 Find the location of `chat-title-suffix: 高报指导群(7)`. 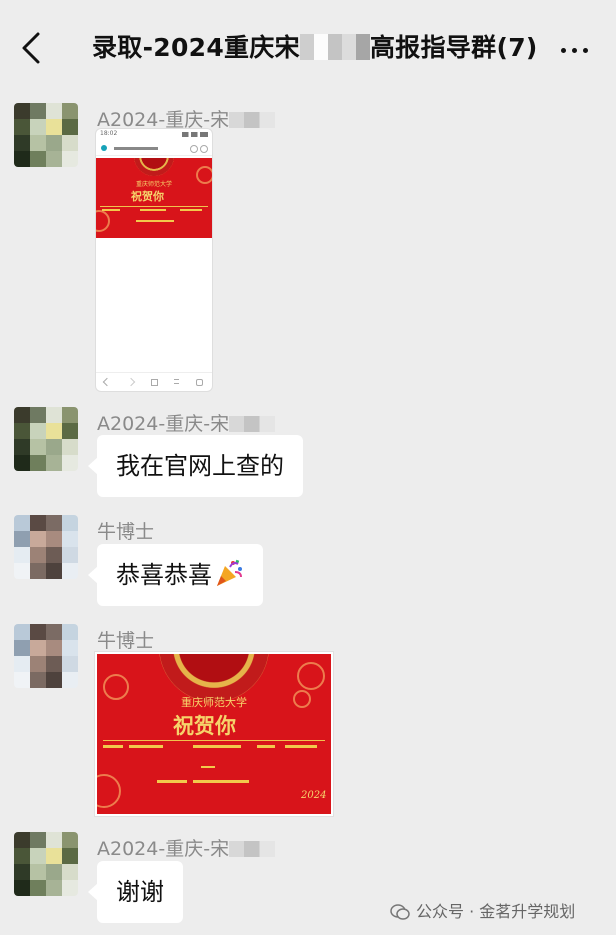

chat-title-suffix: 高报指导群(7) is located at coordinates (453, 47).